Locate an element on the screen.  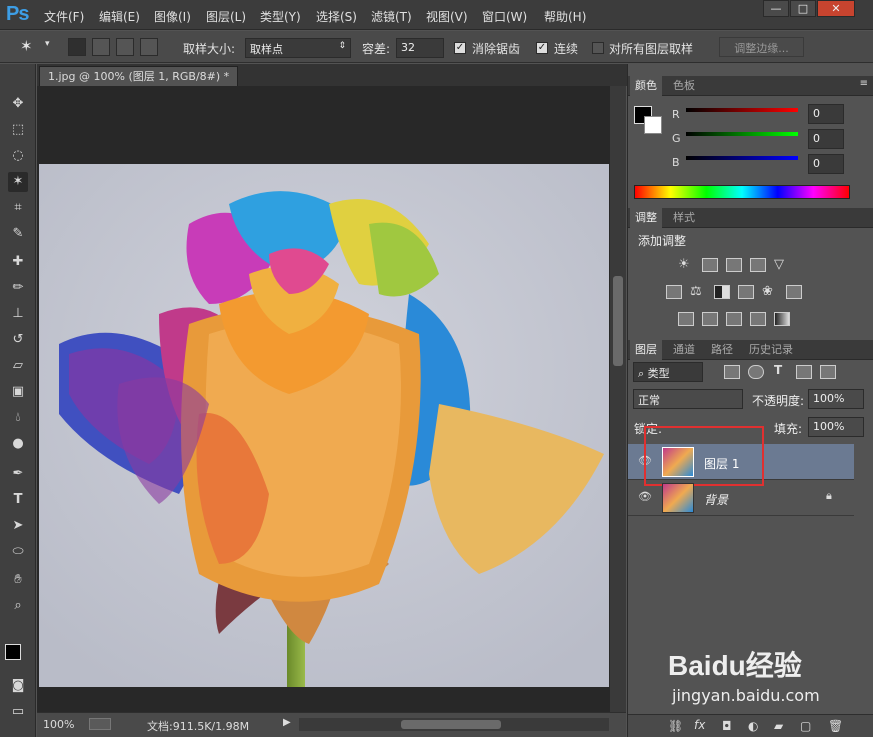
type-tool-icon: T is located at coordinates (18, 500).